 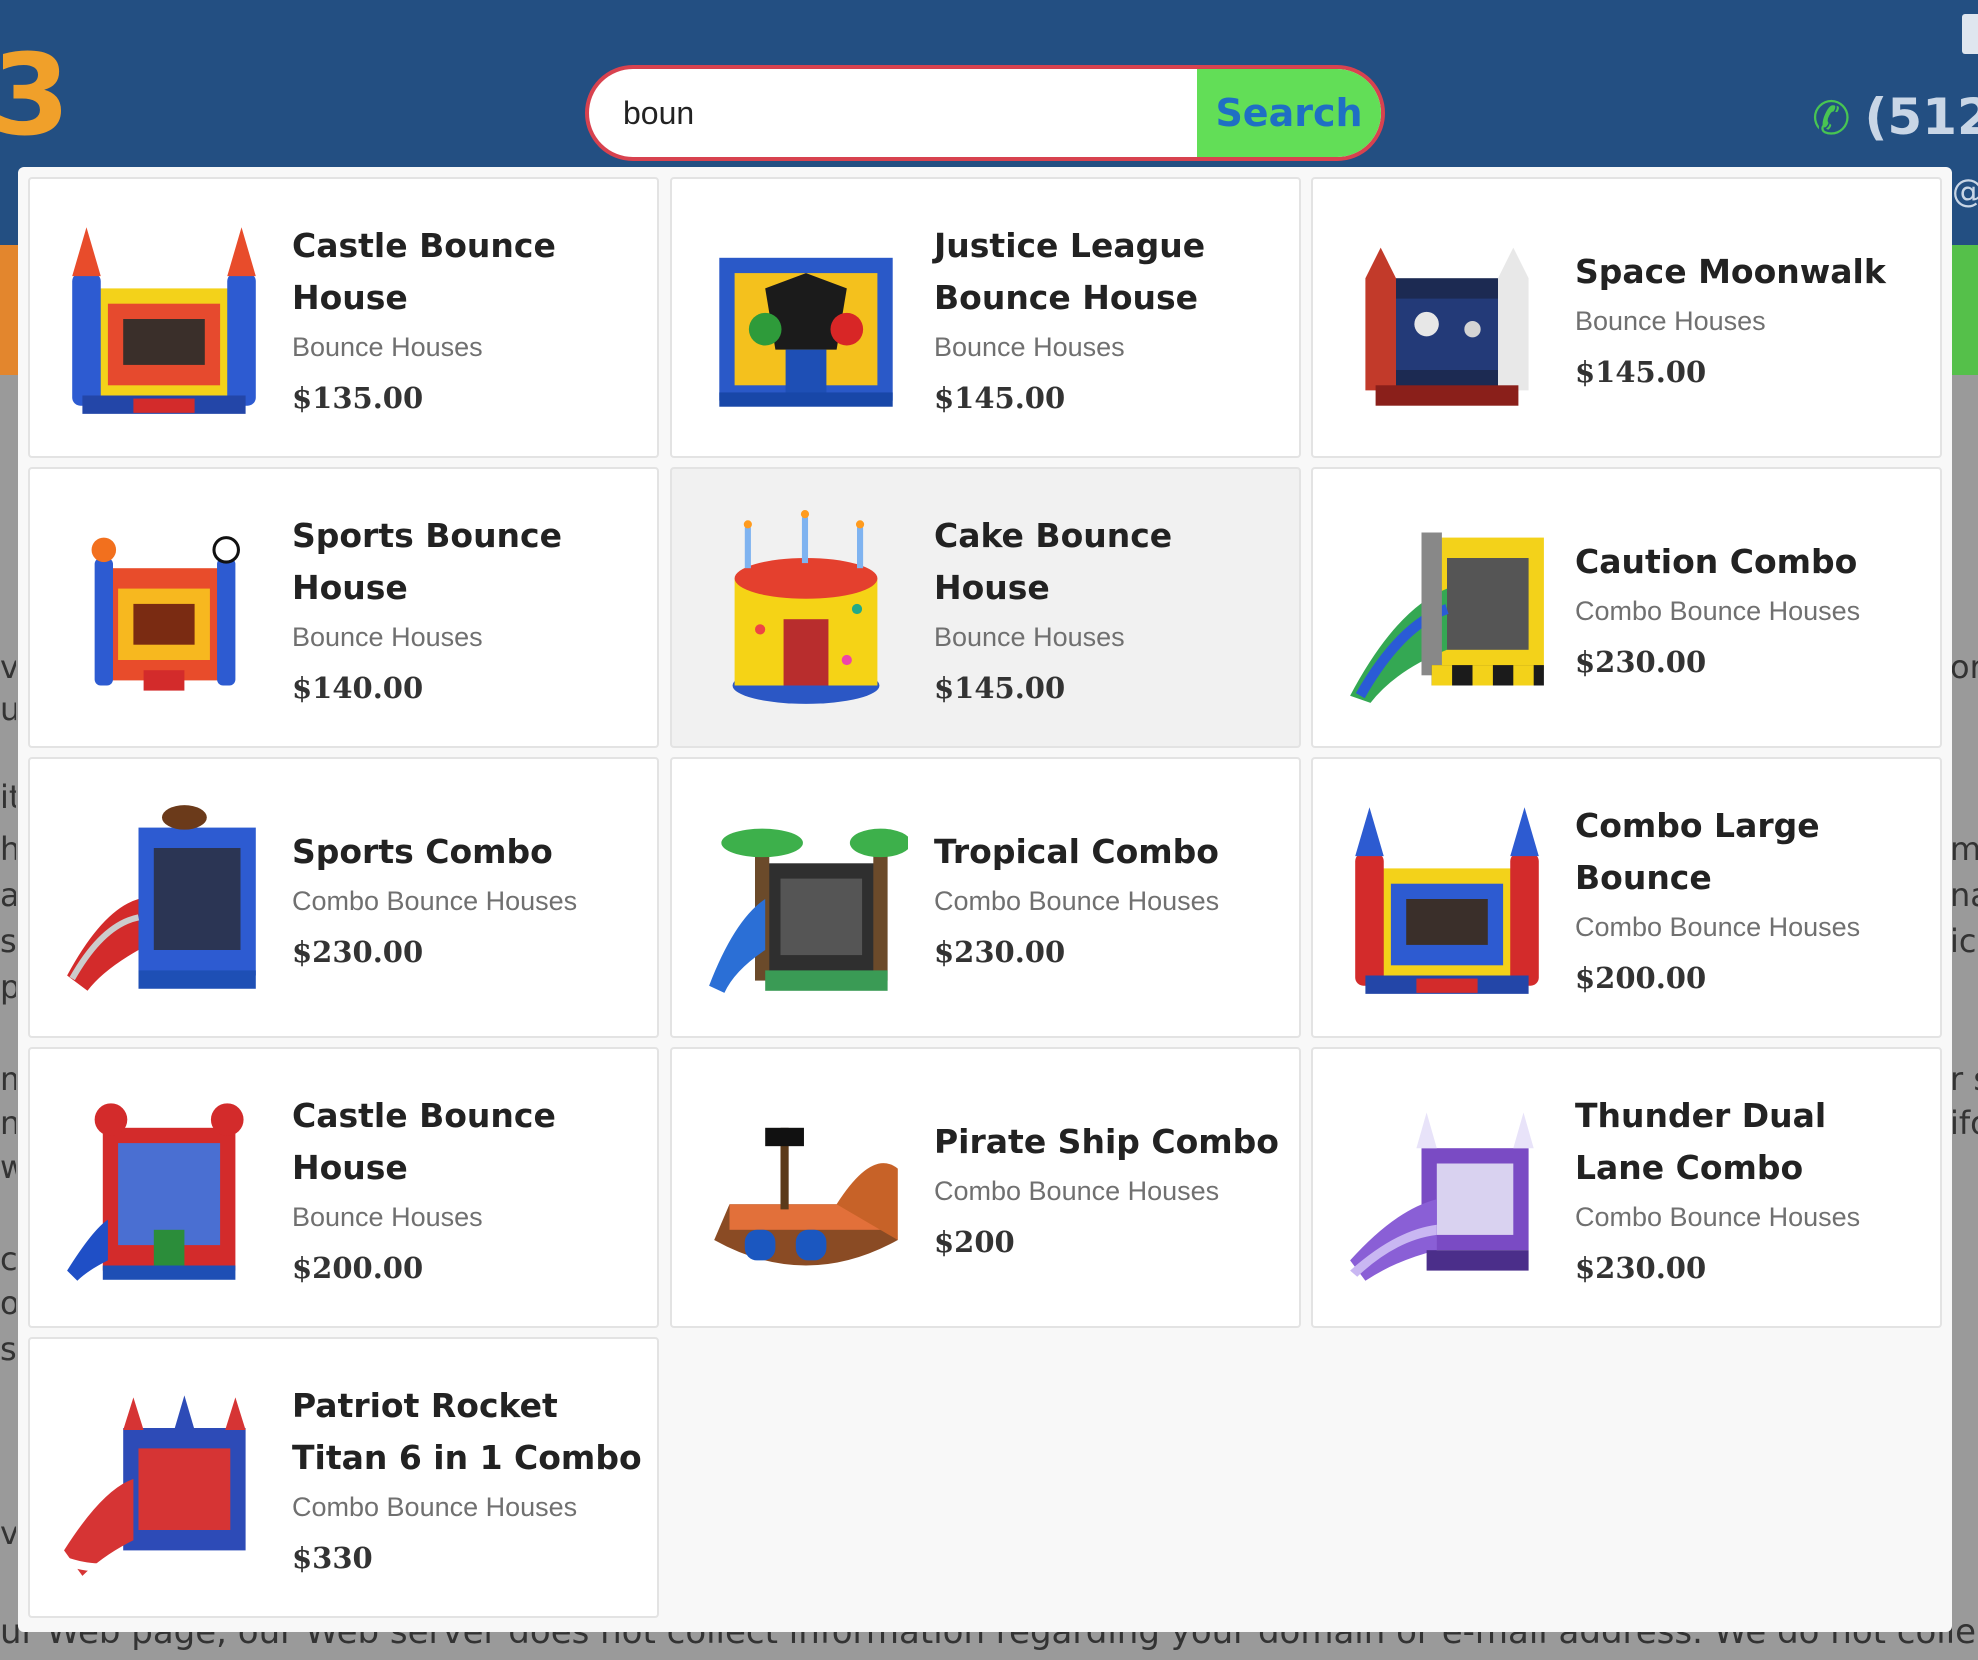 What do you see at coordinates (8, 941) in the screenshot?
I see `background-text-fragment: s` at bounding box center [8, 941].